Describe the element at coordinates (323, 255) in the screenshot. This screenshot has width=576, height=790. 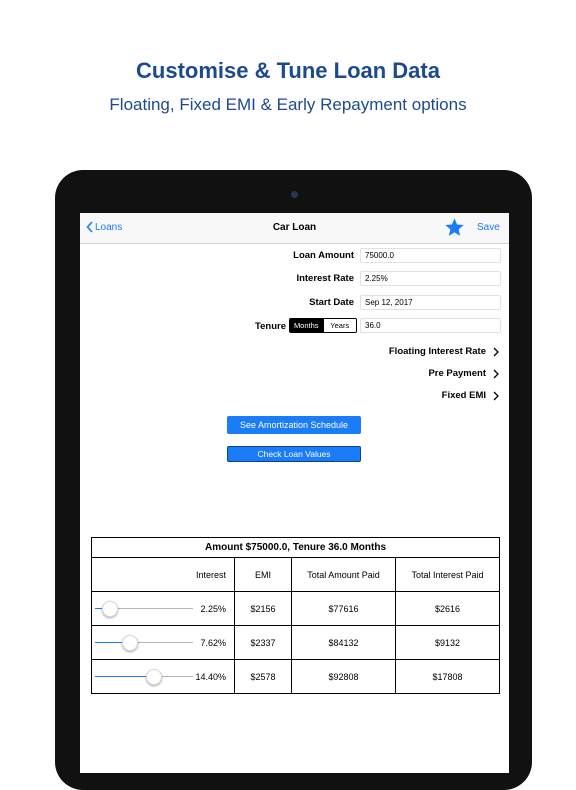
I see `loan-amount-label: Loan Amount` at that location.